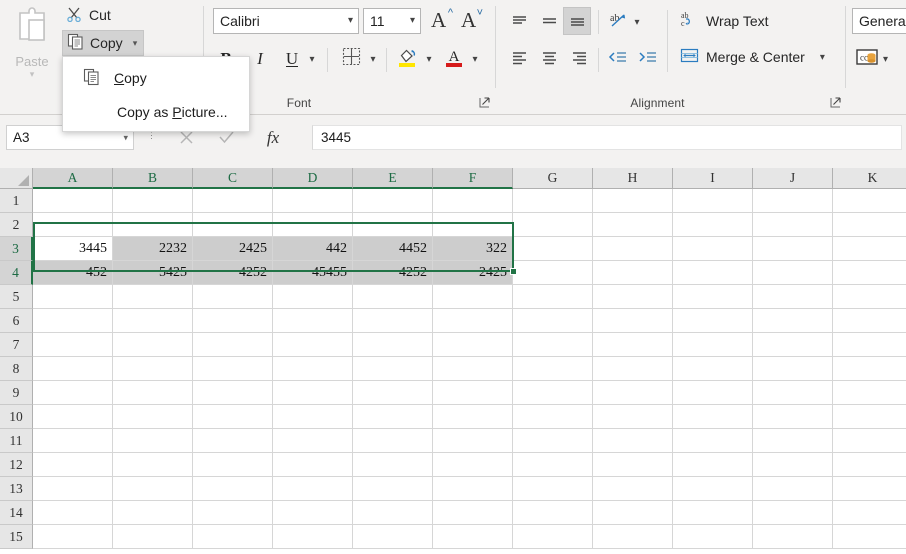 The image size is (906, 554). What do you see at coordinates (793, 393) in the screenshot?
I see `cell-J9` at bounding box center [793, 393].